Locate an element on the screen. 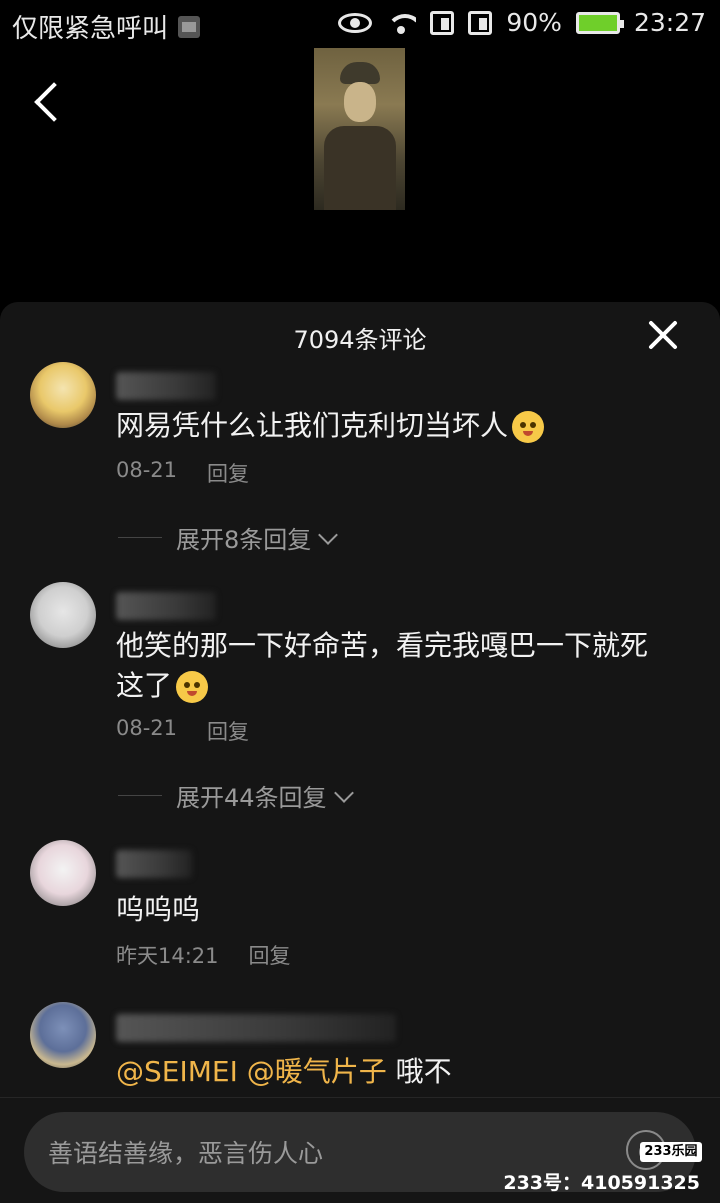 The width and height of the screenshot is (720, 1203). close-button is located at coordinates (663, 335).